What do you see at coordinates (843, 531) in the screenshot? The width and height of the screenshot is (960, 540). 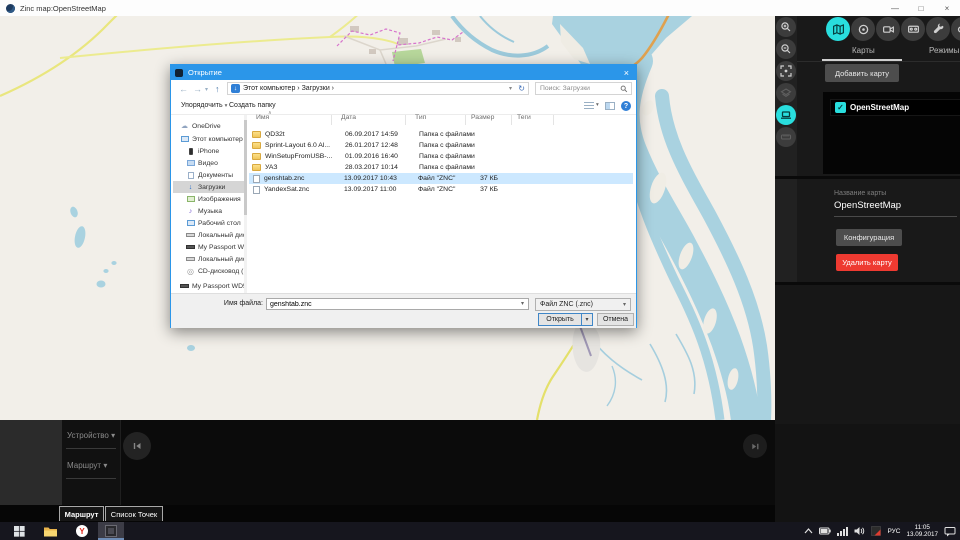 I see `network-signal-icon` at bounding box center [843, 531].